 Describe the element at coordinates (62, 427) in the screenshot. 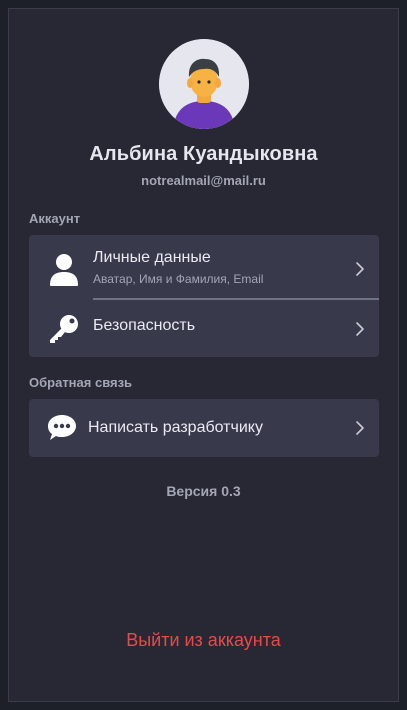

I see `chat-bubble-icon` at that location.